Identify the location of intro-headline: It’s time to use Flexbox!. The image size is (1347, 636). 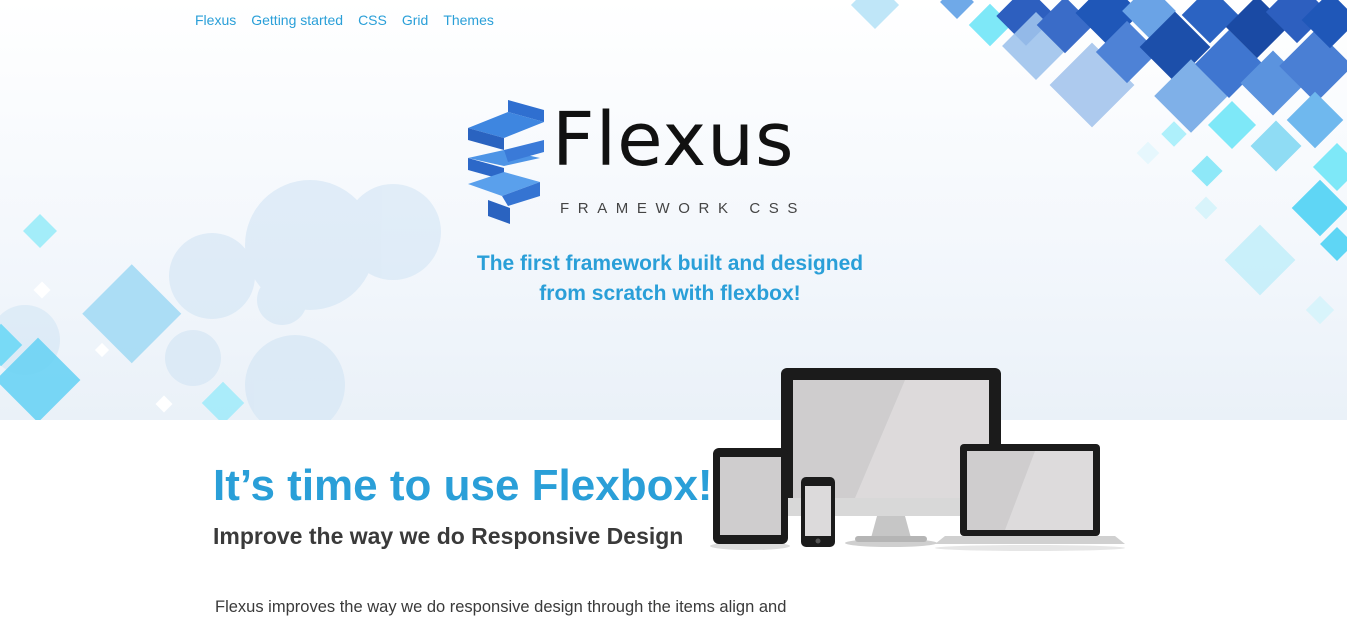
(463, 485).